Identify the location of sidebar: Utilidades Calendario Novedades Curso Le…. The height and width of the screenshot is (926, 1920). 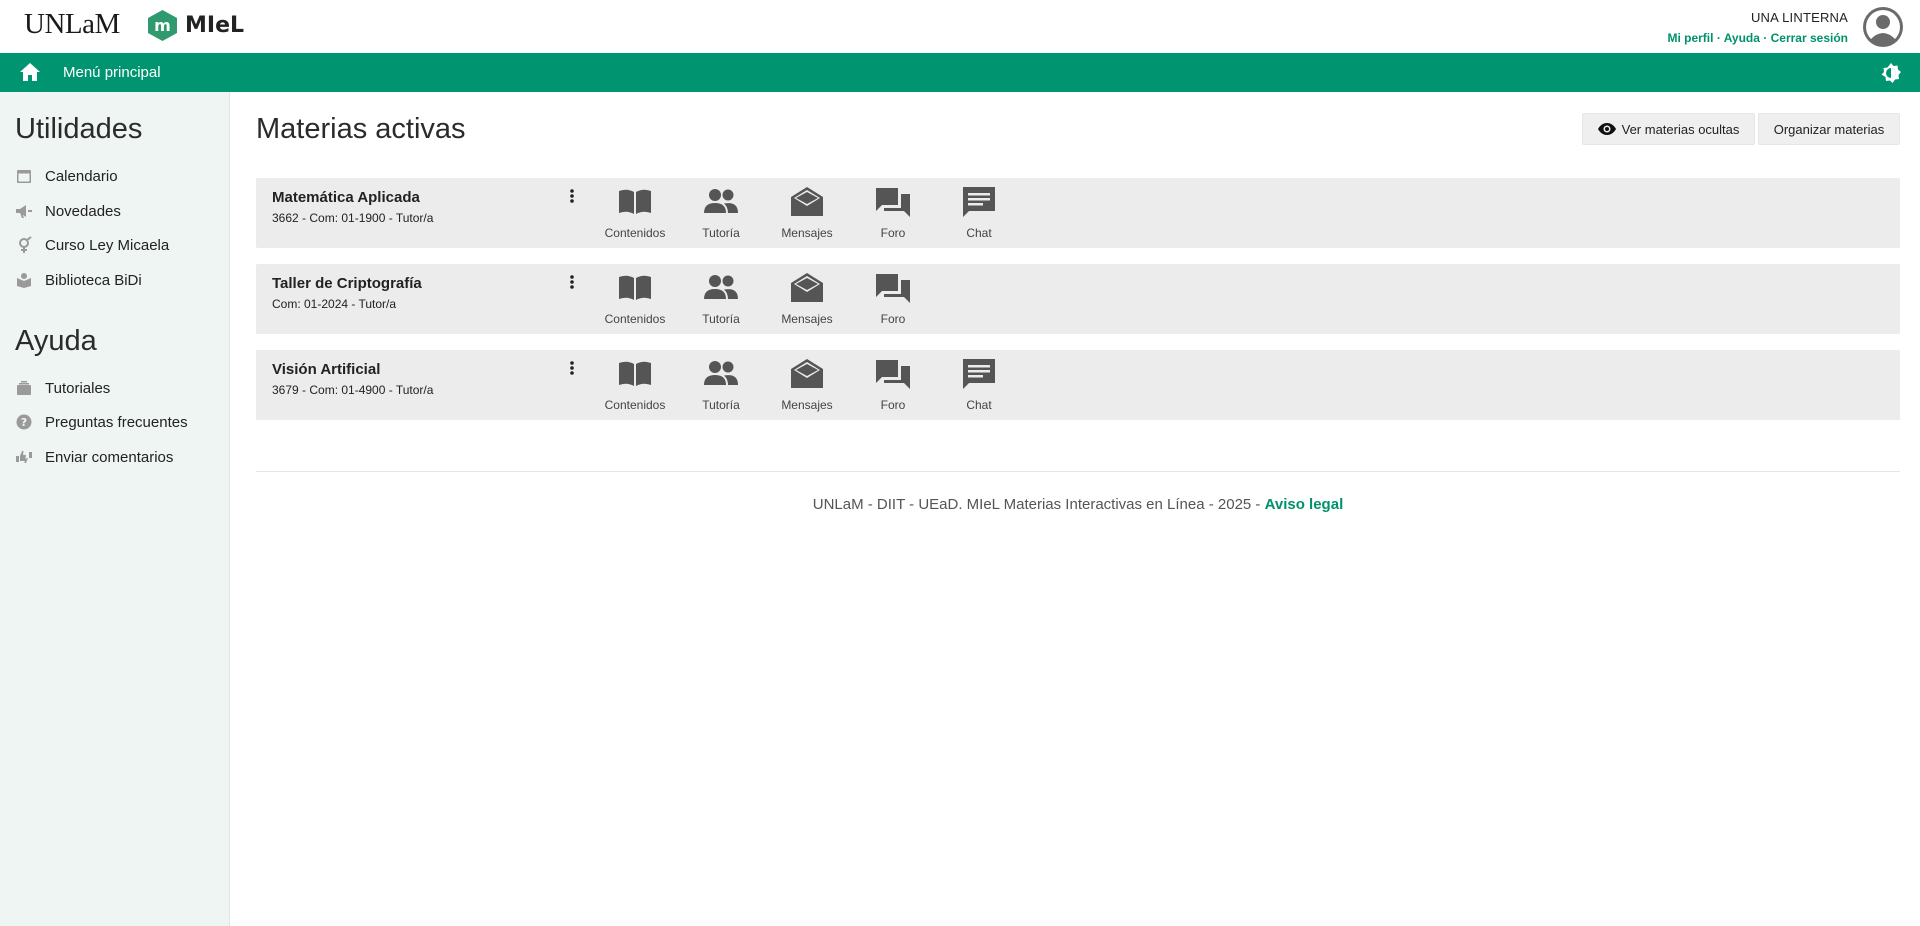
(115, 509).